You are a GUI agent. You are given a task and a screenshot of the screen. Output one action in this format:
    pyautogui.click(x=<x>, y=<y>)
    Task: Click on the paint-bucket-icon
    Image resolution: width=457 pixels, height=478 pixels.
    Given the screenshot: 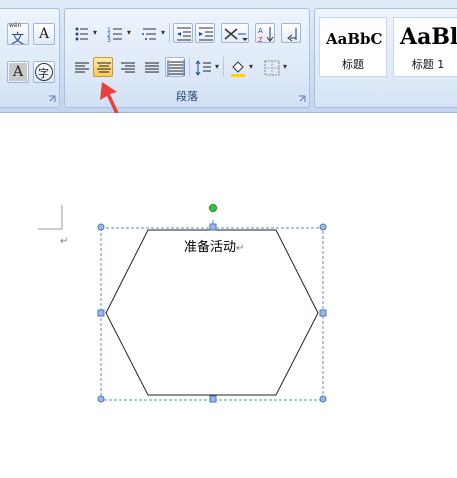 What is the action you would take?
    pyautogui.click(x=238, y=69)
    